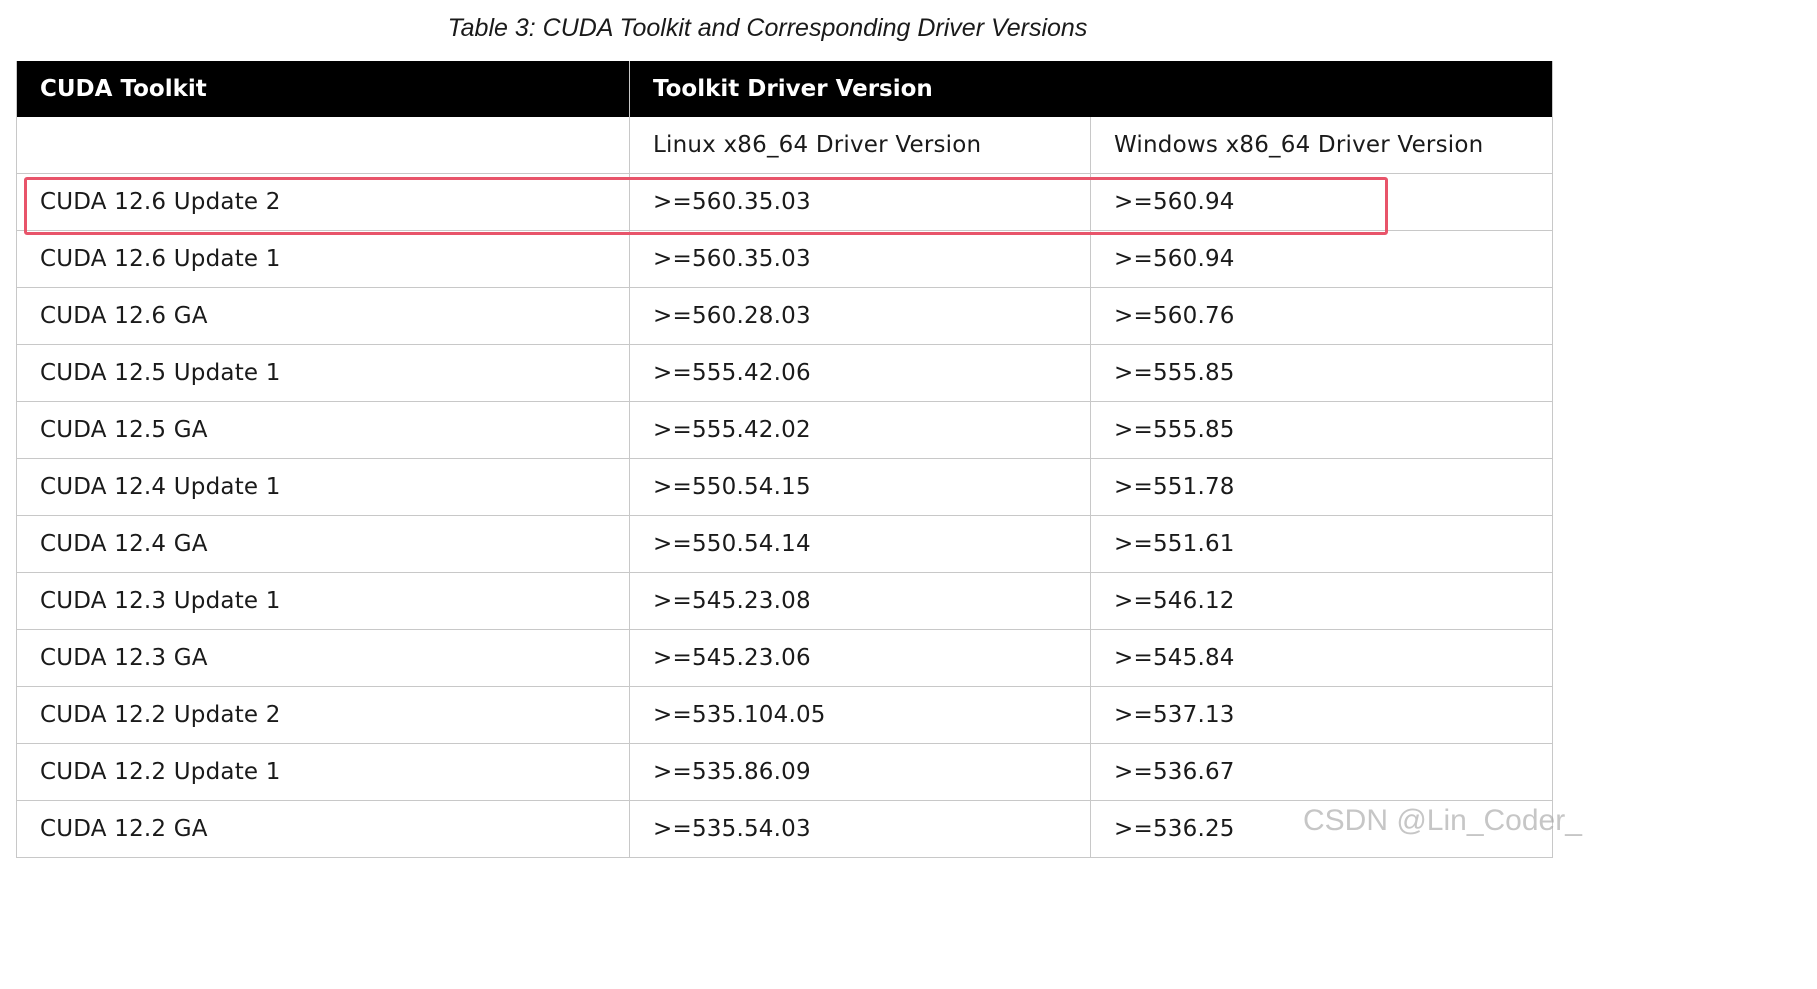 Image resolution: width=1817 pixels, height=989 pixels. I want to click on cell-linux-driver: >=555.42.02, so click(860, 430).